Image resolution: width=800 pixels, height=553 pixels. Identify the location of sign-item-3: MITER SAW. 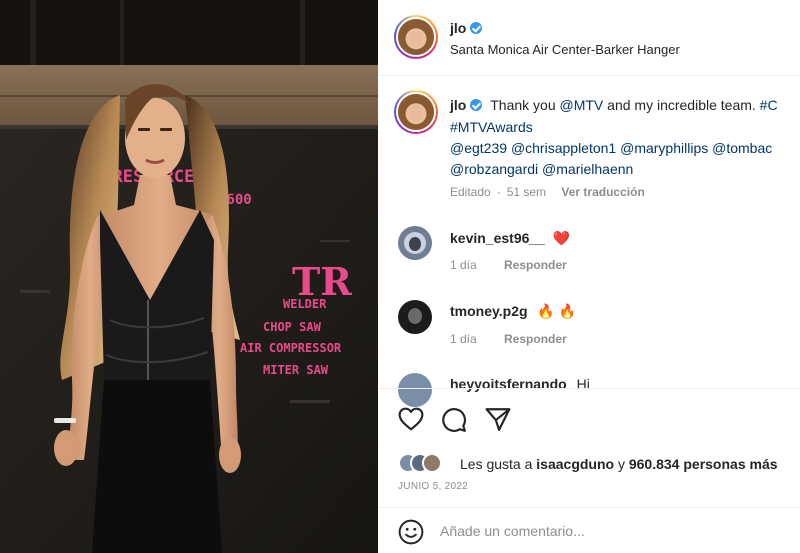
(296, 370).